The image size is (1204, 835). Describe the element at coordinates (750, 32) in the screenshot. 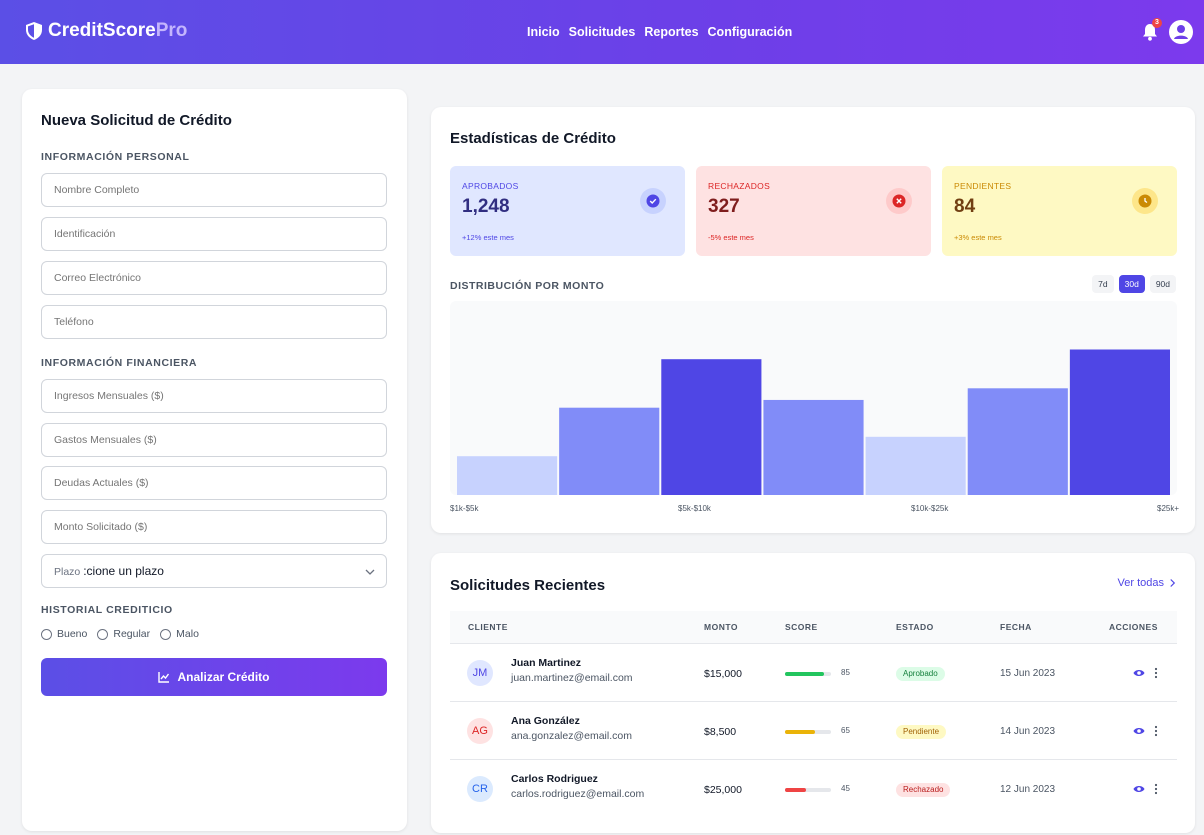

I see `nav-configuracion: Configuración` at that location.